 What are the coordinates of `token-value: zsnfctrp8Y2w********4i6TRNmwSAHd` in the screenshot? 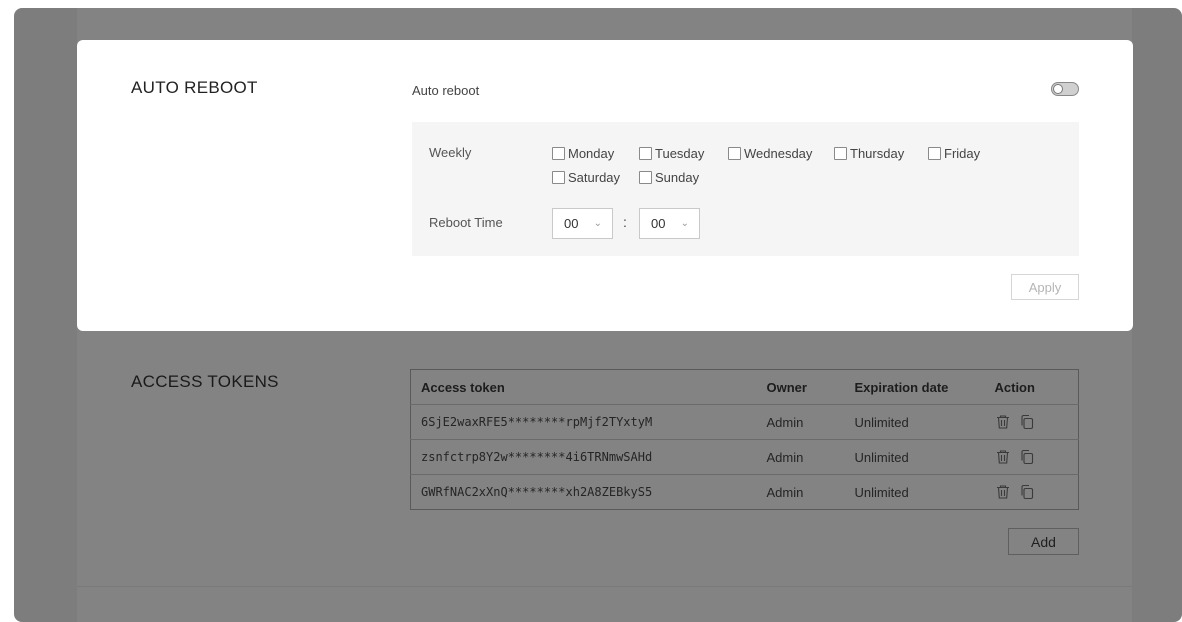 It's located at (583, 457).